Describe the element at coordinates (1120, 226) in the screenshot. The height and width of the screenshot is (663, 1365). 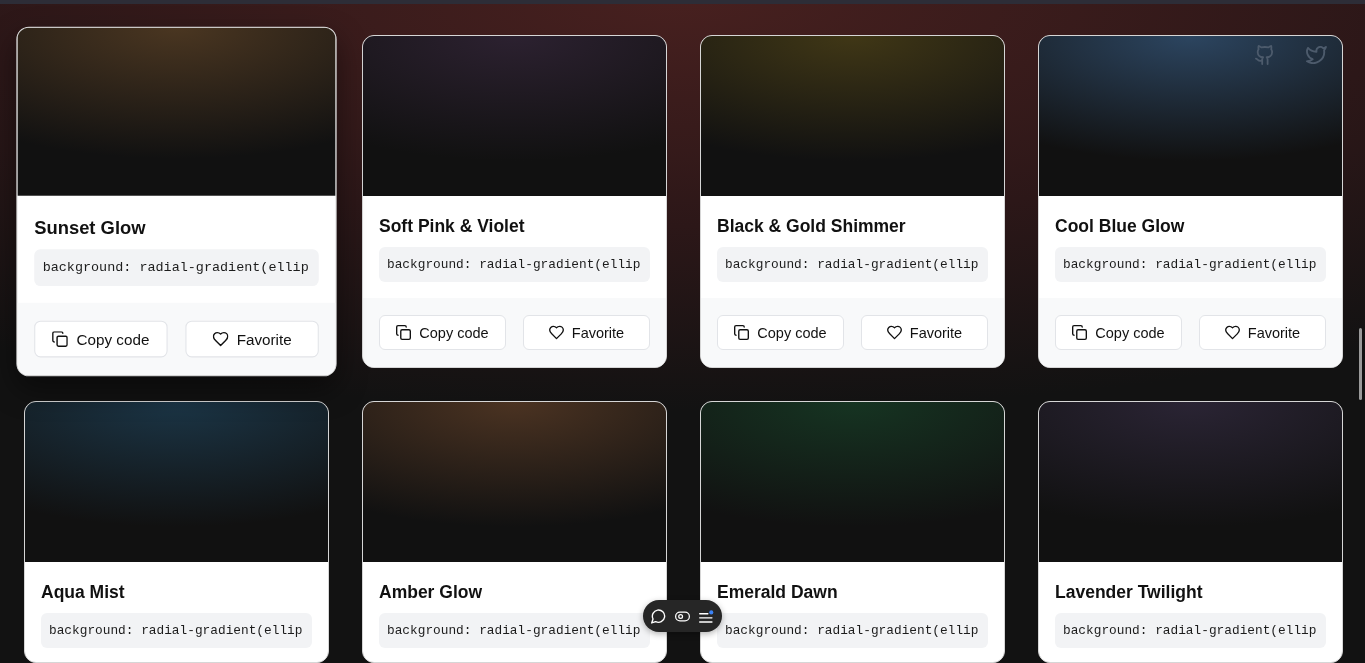
I see `card-title: Cool Blue Glow` at that location.